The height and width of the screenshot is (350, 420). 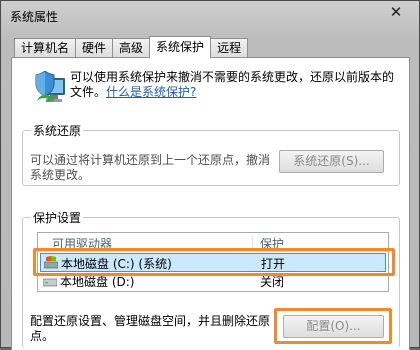 I want to click on drive-highlight-box, so click(x=214, y=262).